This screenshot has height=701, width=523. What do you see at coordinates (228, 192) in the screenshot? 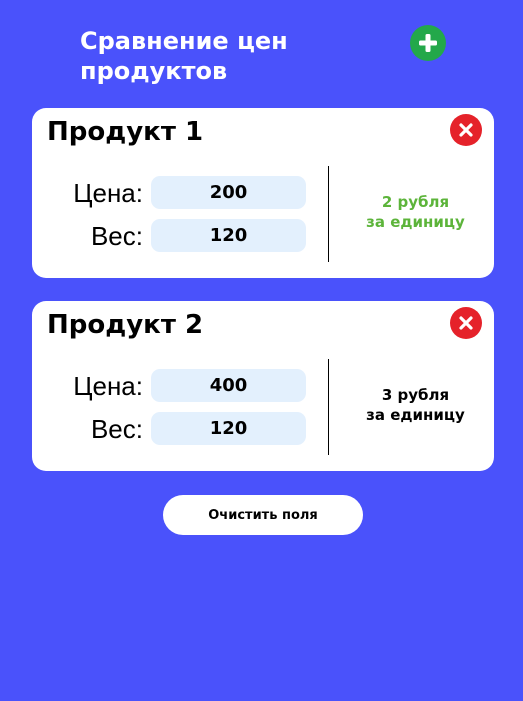
I see `price-input: 200` at bounding box center [228, 192].